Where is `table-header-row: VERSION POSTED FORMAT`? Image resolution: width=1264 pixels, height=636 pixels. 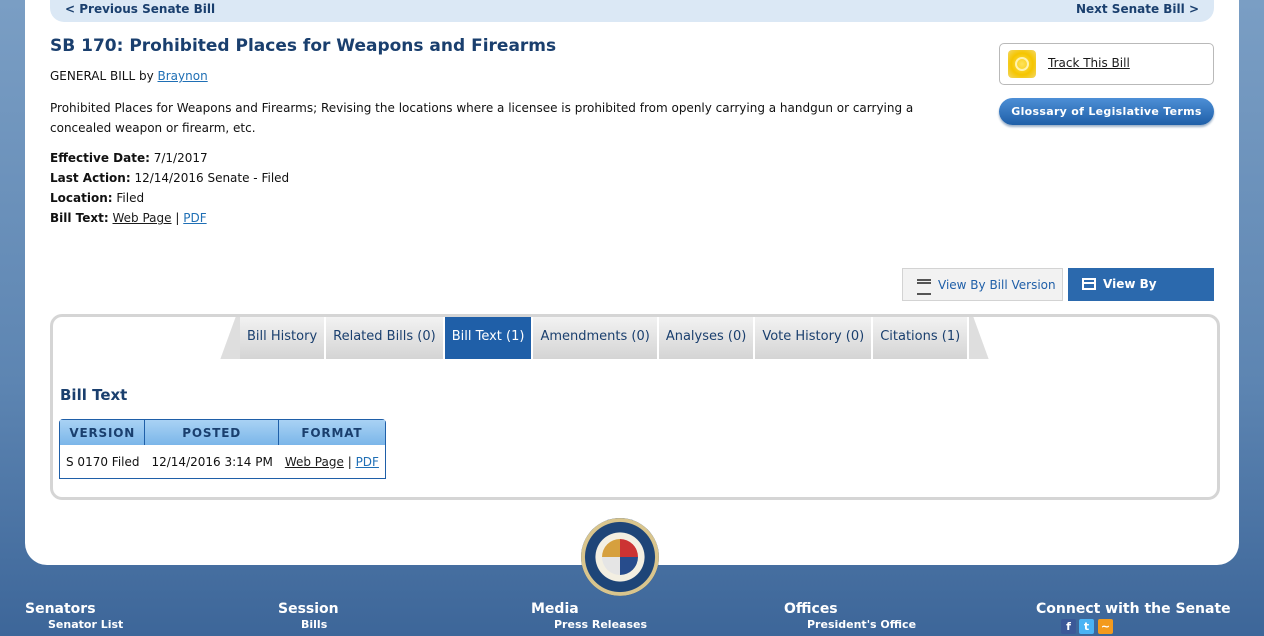 table-header-row: VERSION POSTED FORMAT is located at coordinates (222, 432).